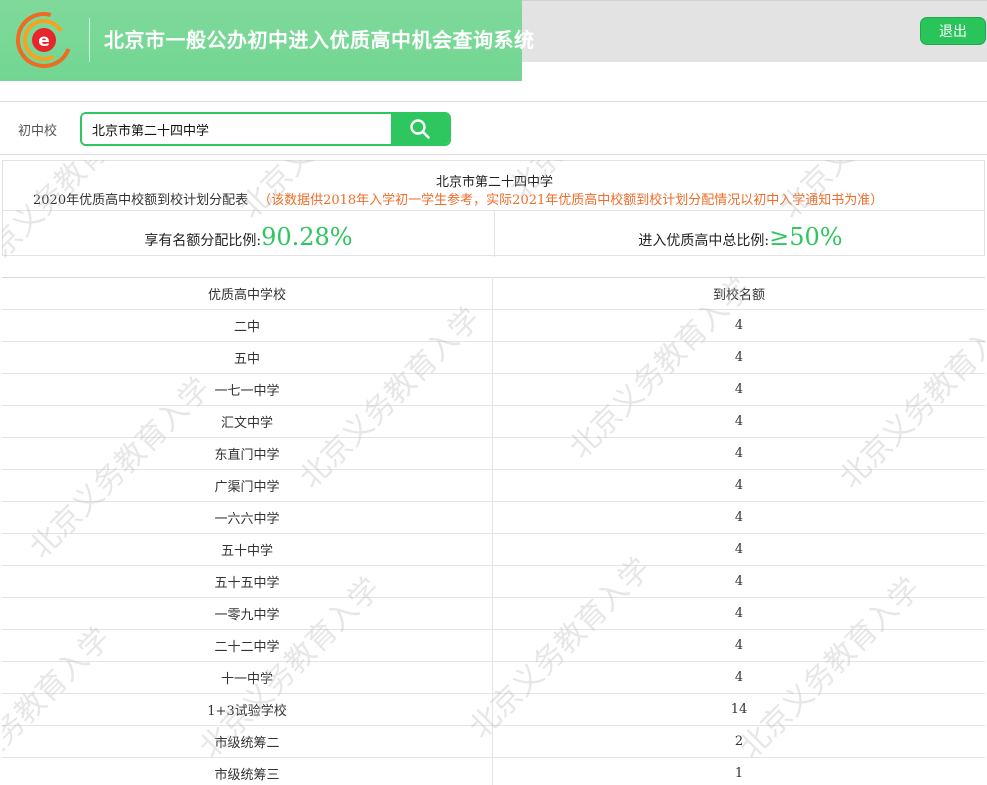  I want to click on school-cell: 一六六中学, so click(247, 517).